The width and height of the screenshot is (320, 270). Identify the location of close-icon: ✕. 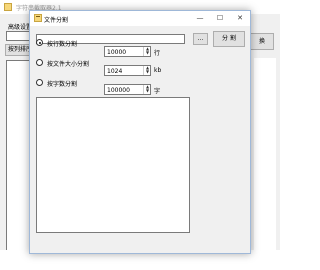
(240, 18).